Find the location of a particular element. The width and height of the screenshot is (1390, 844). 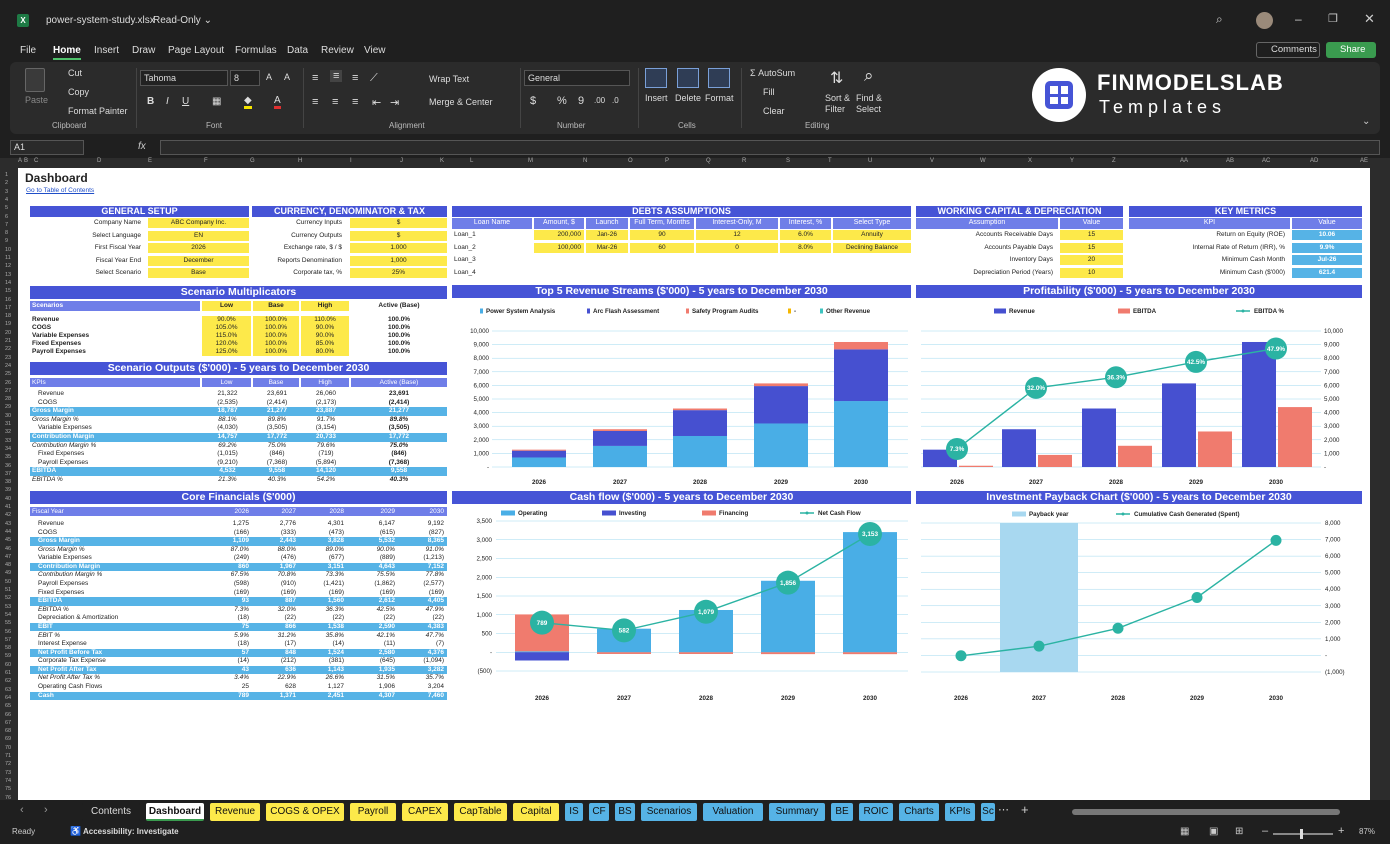

row-header-35: 35 is located at coordinates (8, 457).